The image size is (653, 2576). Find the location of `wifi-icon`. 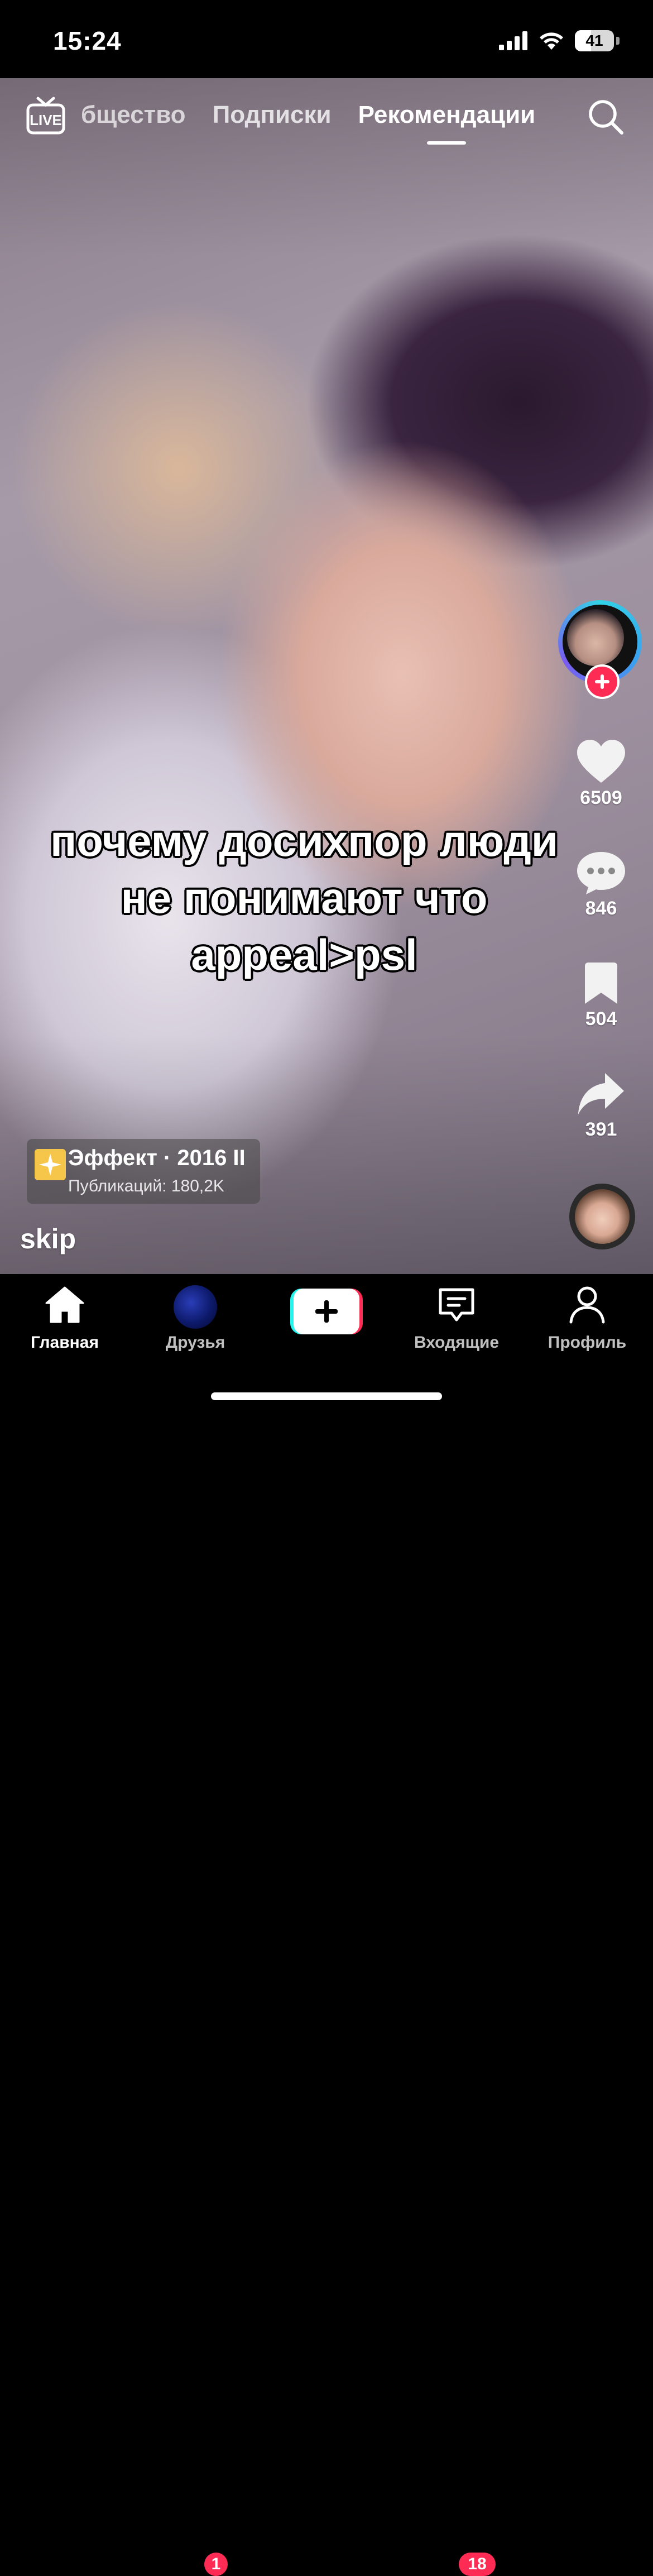

wifi-icon is located at coordinates (551, 41).